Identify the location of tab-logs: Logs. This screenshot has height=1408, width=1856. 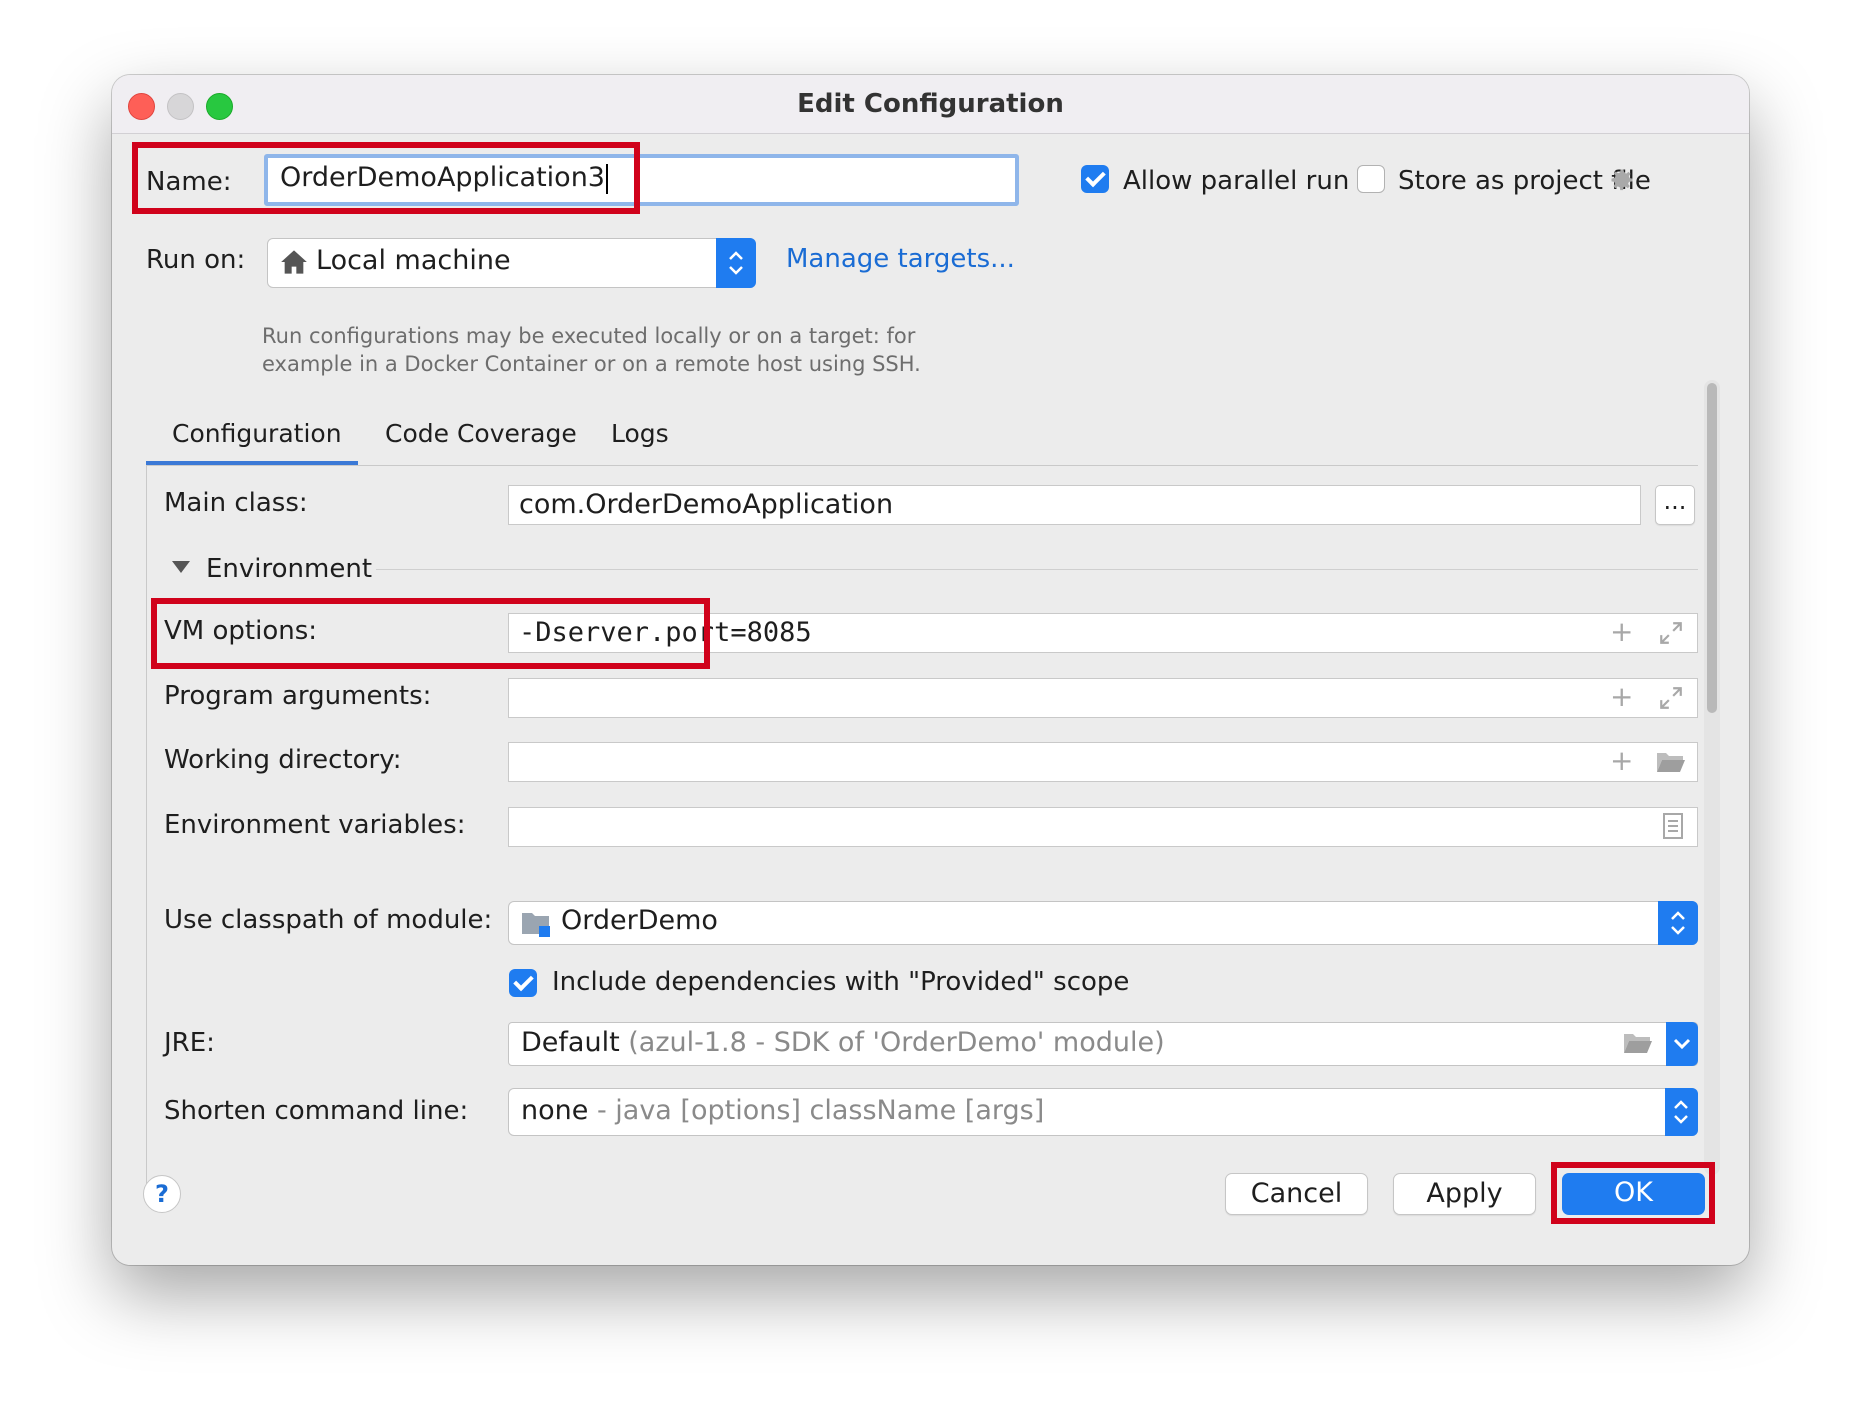
(640, 433).